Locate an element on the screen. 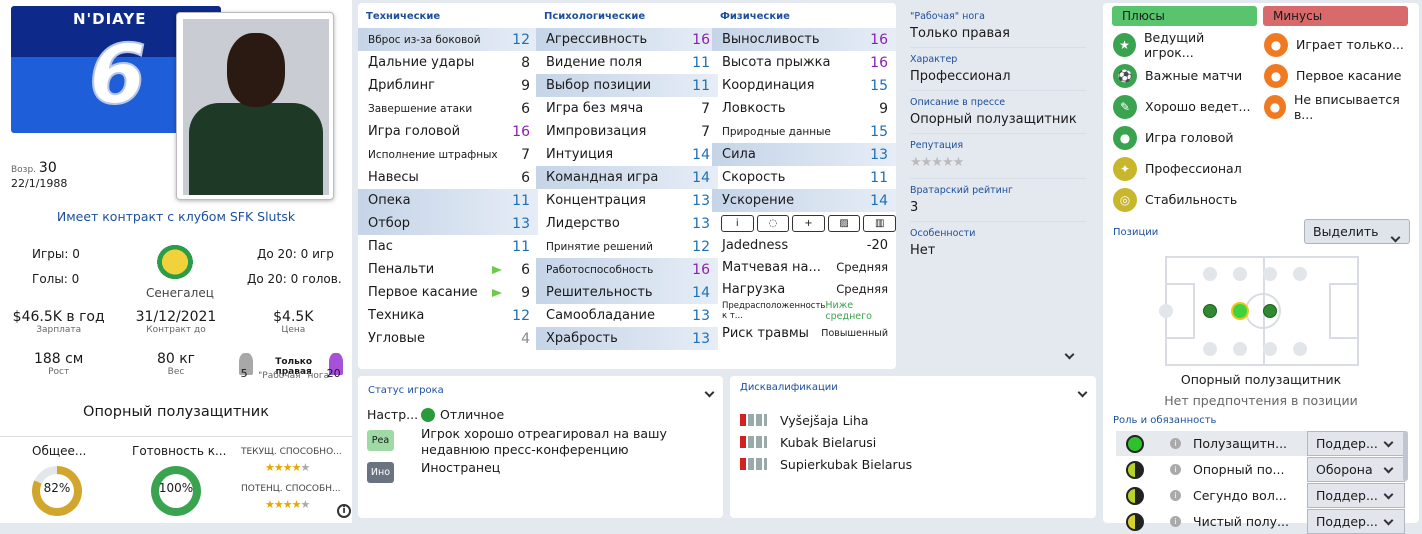 This screenshot has width=1422, height=534. attribute-view-tab-icon: ▨ is located at coordinates (844, 223).